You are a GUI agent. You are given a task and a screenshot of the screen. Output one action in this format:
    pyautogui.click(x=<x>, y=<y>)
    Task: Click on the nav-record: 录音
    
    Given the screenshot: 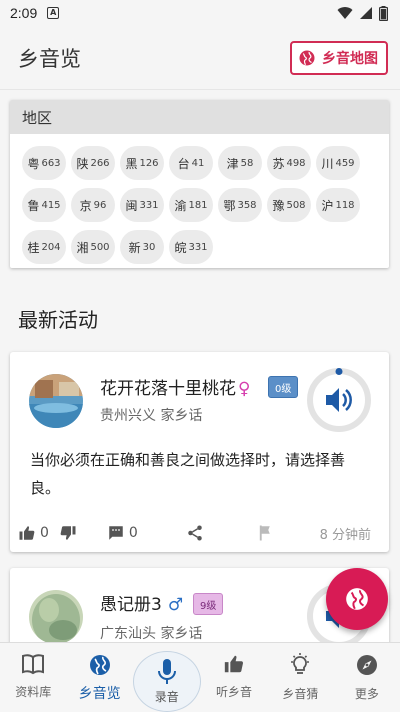 What is the action you would take?
    pyautogui.click(x=166, y=677)
    